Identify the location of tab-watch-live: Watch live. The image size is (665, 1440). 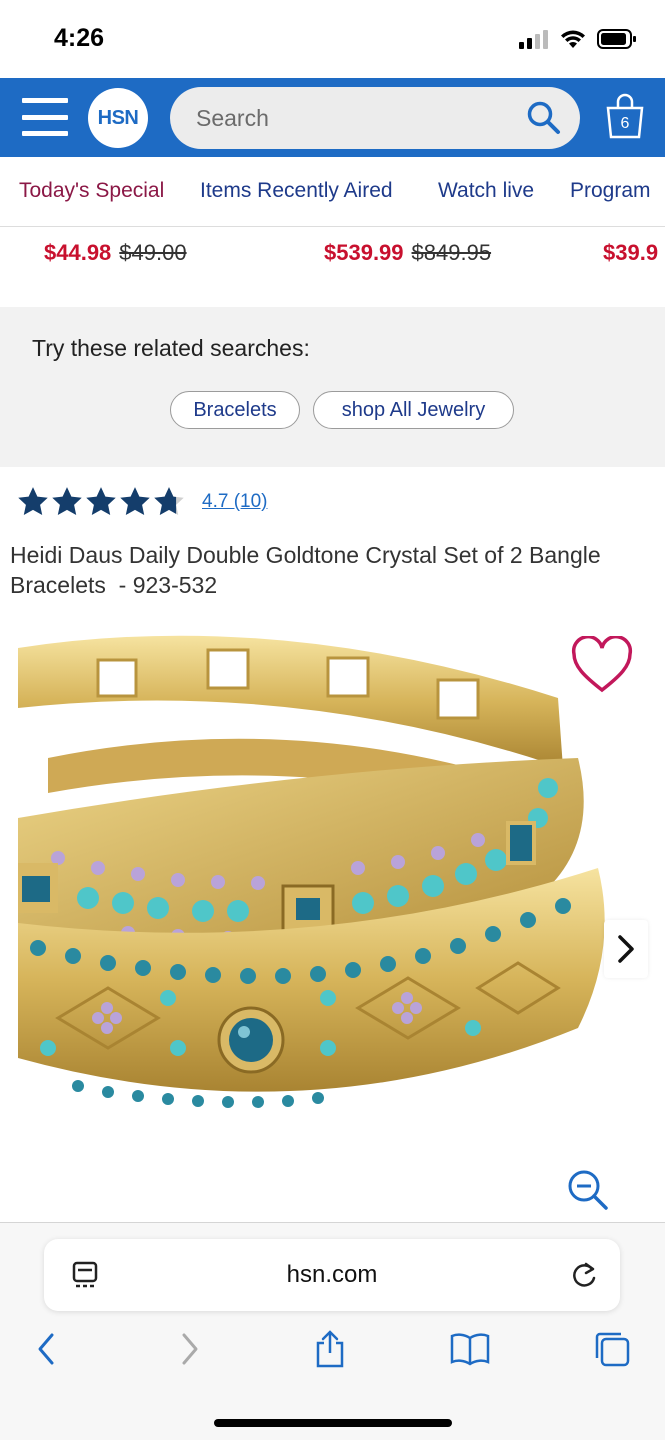
(486, 191).